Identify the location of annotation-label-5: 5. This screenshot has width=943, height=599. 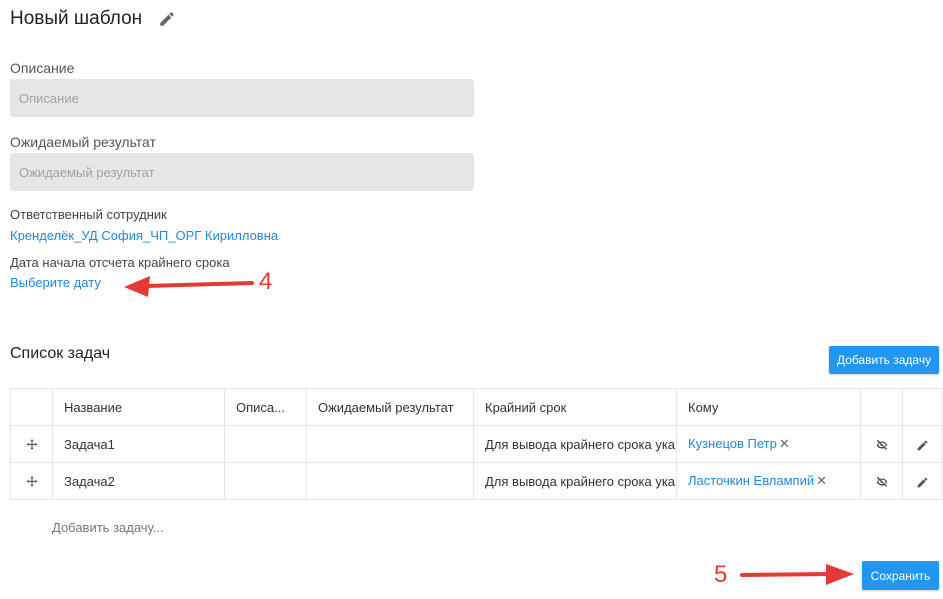
(721, 574).